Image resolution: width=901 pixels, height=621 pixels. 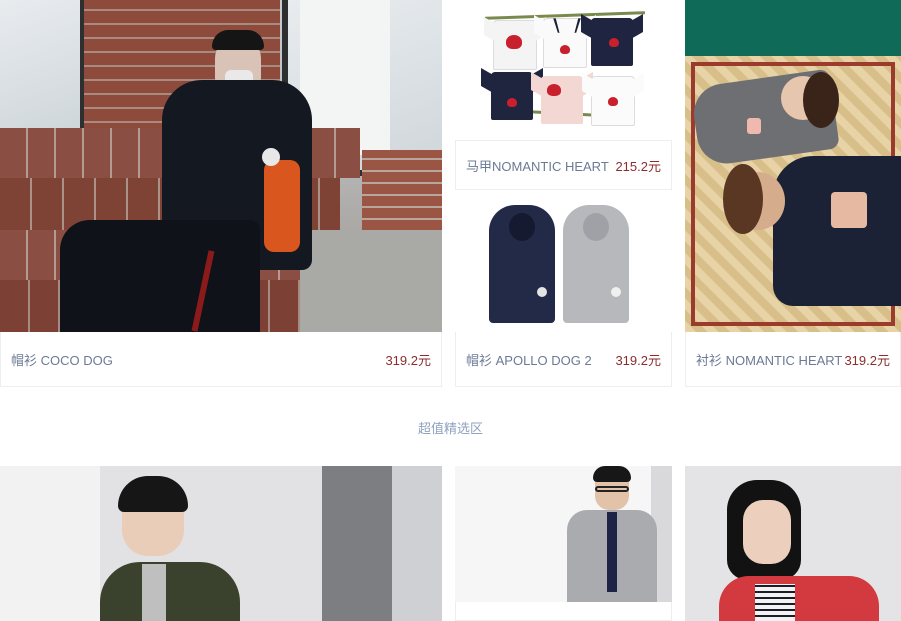 What do you see at coordinates (529, 359) in the screenshot?
I see `product-name: 帽衫 APOLLO DOG 2` at bounding box center [529, 359].